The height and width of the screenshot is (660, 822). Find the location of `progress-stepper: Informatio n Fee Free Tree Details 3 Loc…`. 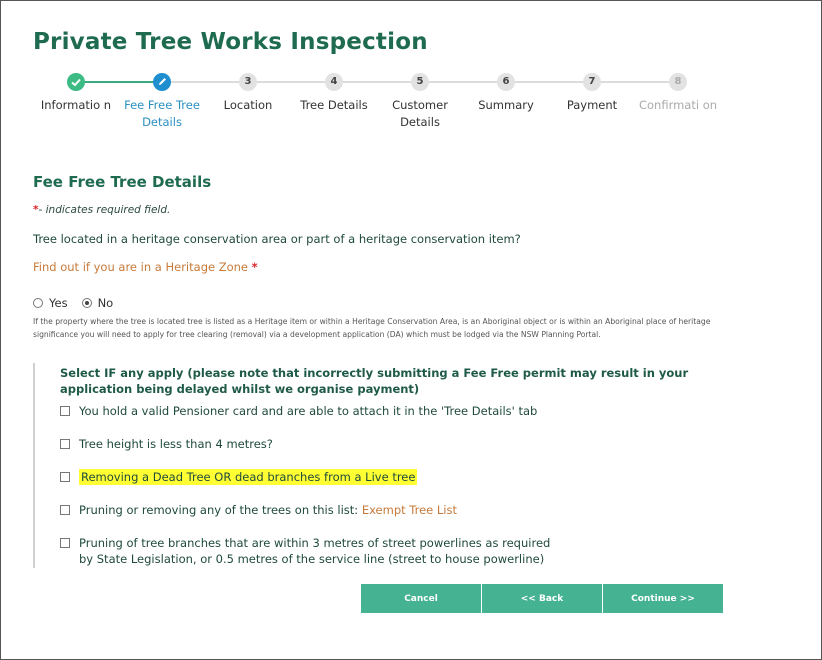

progress-stepper: Informatio n Fee Free Tree Details 3 Loc… is located at coordinates (378, 113).